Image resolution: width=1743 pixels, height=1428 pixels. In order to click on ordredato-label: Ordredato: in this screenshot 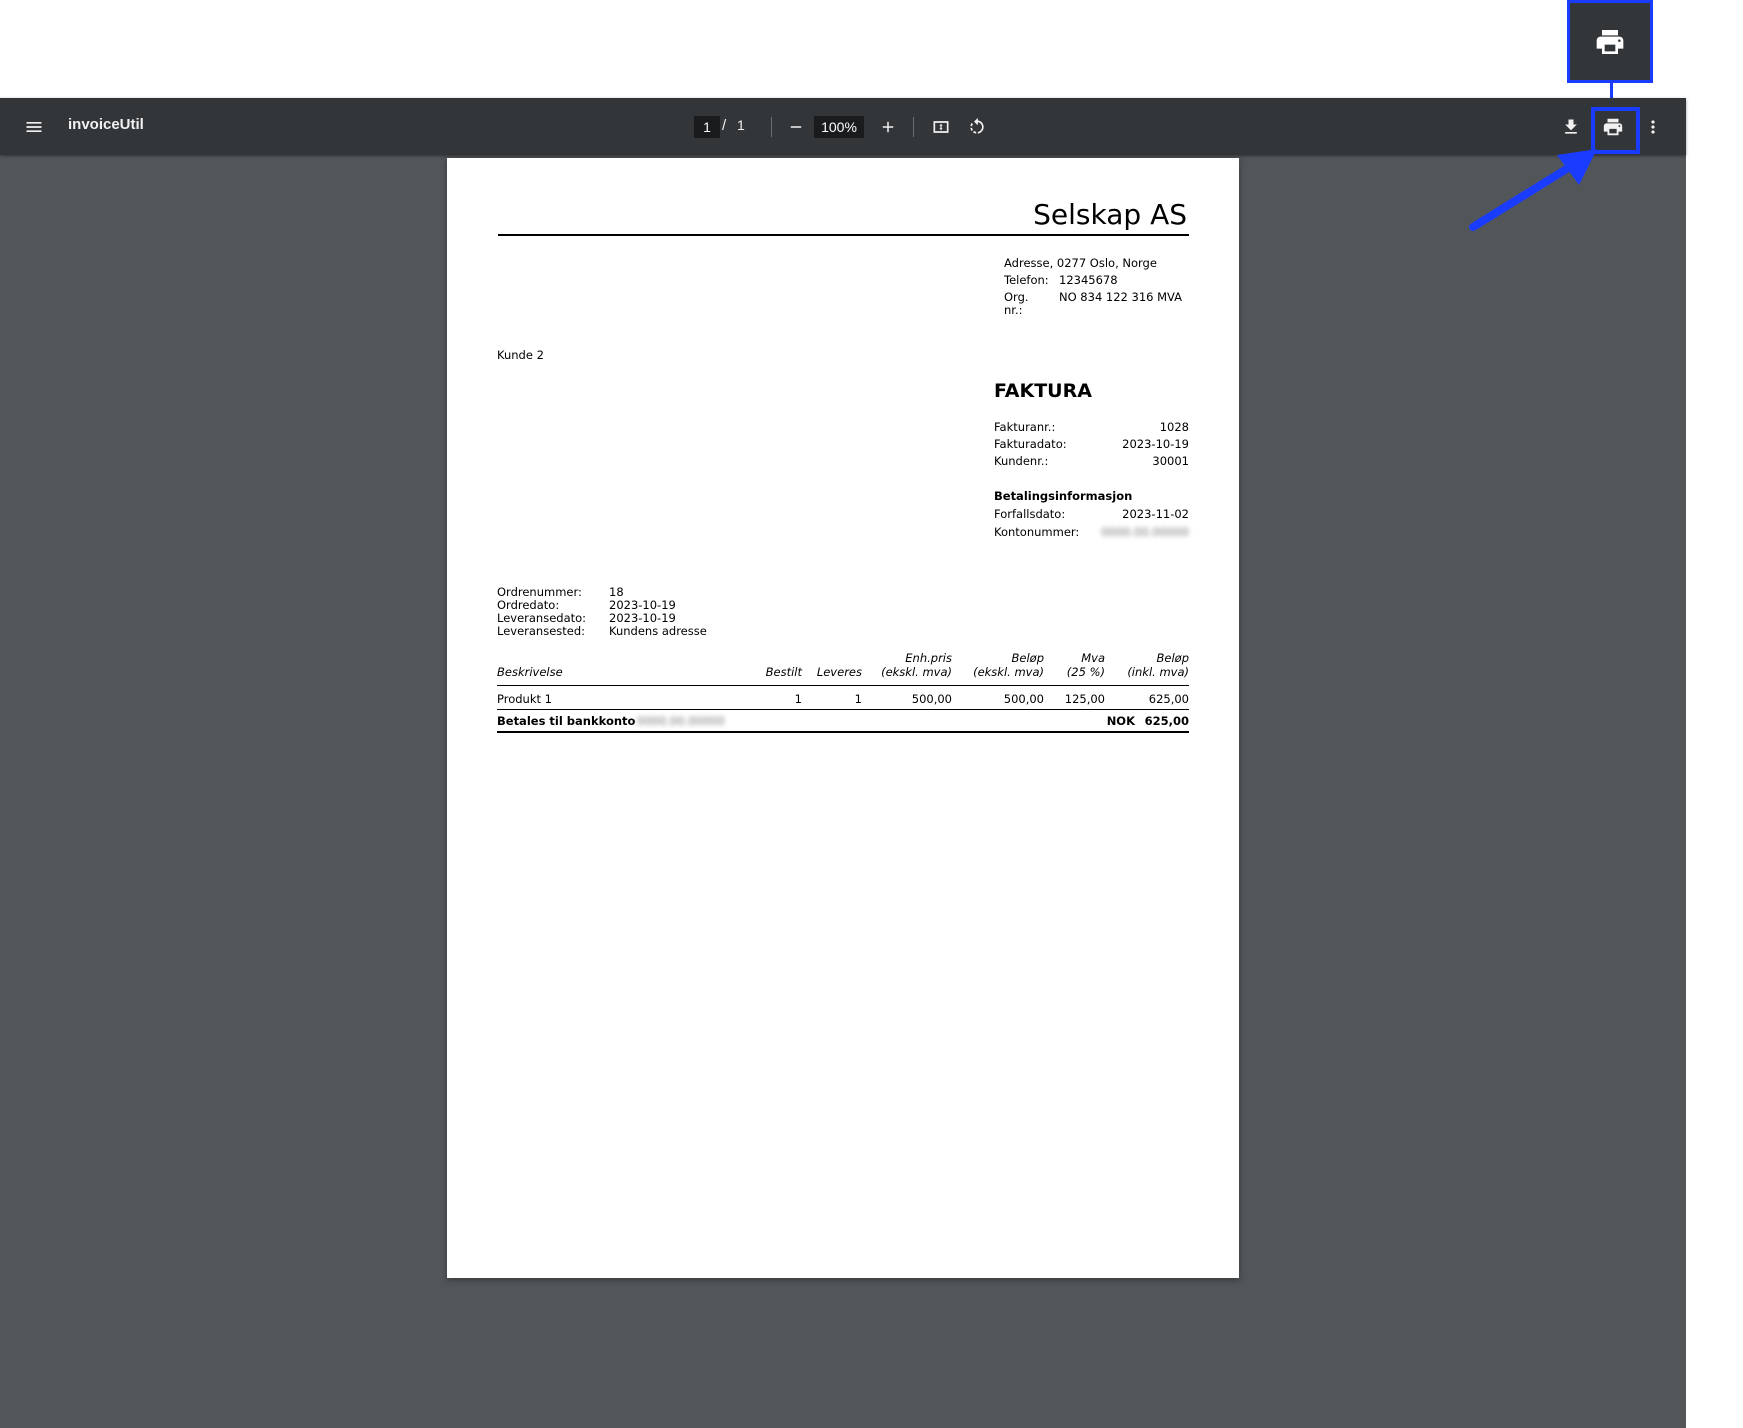, I will do `click(528, 605)`.